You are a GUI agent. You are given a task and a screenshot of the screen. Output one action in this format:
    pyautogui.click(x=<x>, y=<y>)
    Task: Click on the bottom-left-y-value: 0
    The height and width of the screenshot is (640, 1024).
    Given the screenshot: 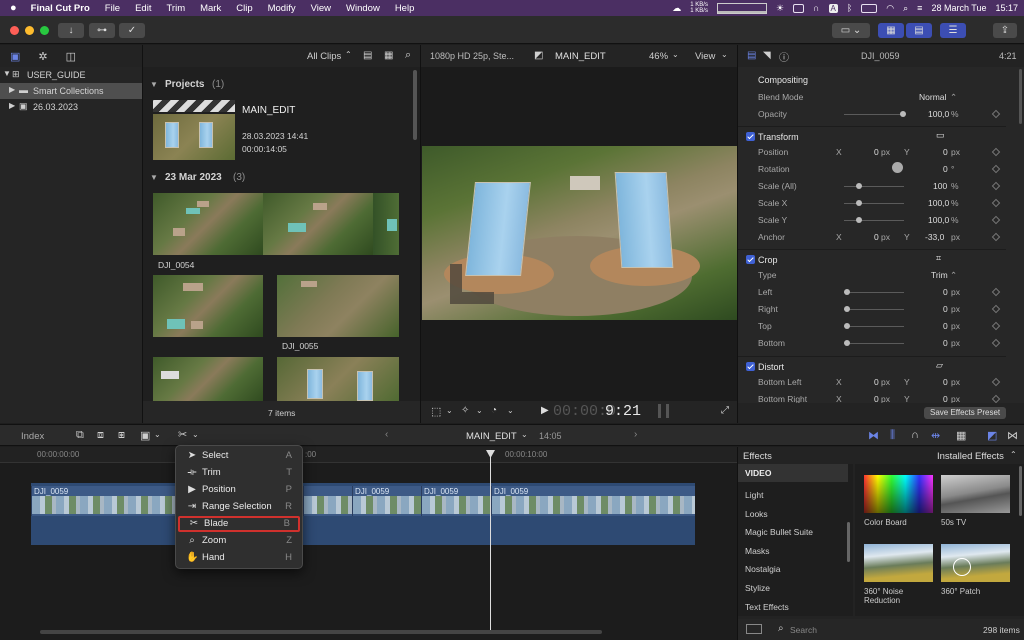 What is the action you would take?
    pyautogui.click(x=945, y=382)
    